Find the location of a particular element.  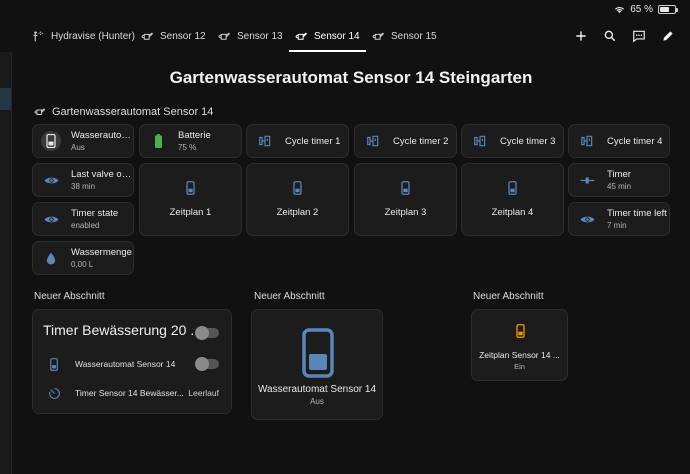

device-group-heading: Gartenwasserautomat Sensor 14 is located at coordinates (123, 112).